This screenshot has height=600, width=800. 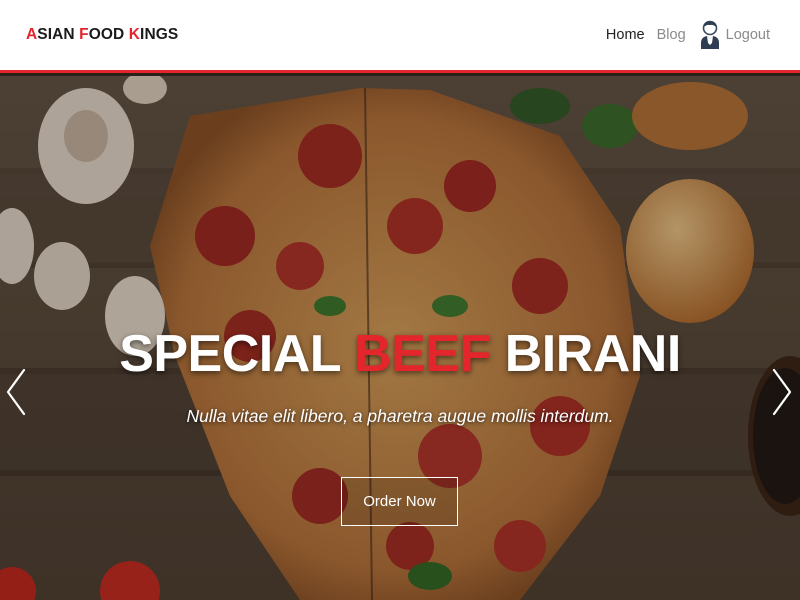 What do you see at coordinates (400, 36) in the screenshot?
I see `navbar: ASIAN FOOD KINGS Home Blog Logout` at bounding box center [400, 36].